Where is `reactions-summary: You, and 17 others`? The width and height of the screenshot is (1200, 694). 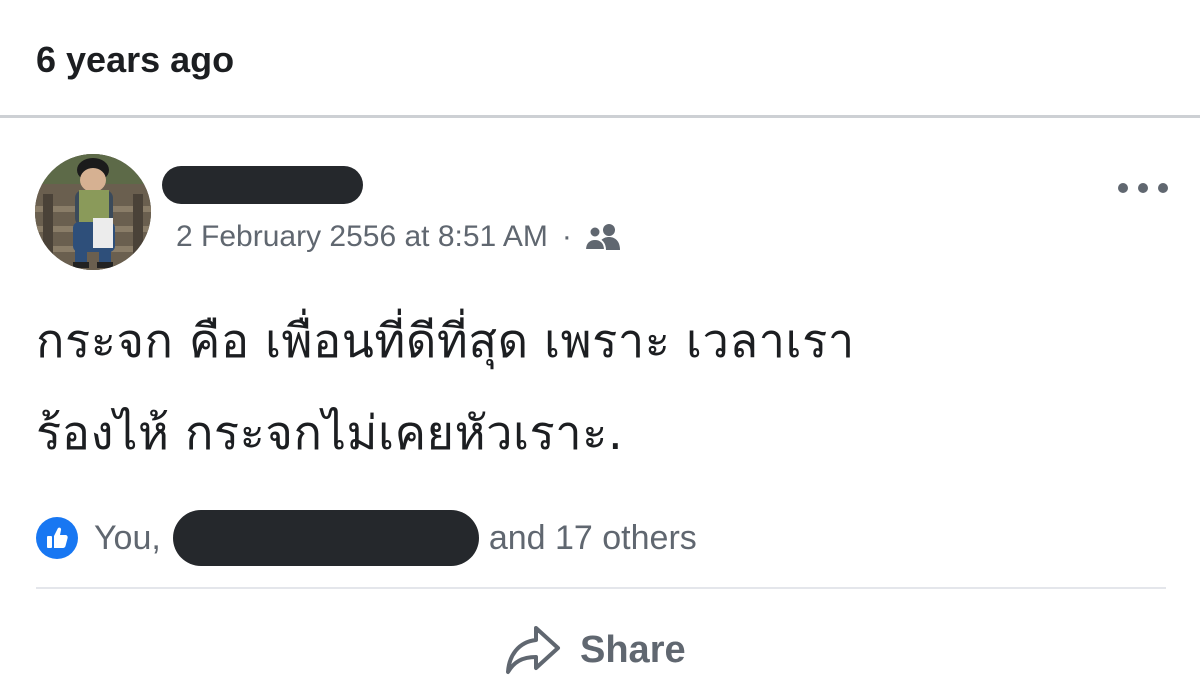
reactions-summary: You, and 17 others is located at coordinates (366, 538).